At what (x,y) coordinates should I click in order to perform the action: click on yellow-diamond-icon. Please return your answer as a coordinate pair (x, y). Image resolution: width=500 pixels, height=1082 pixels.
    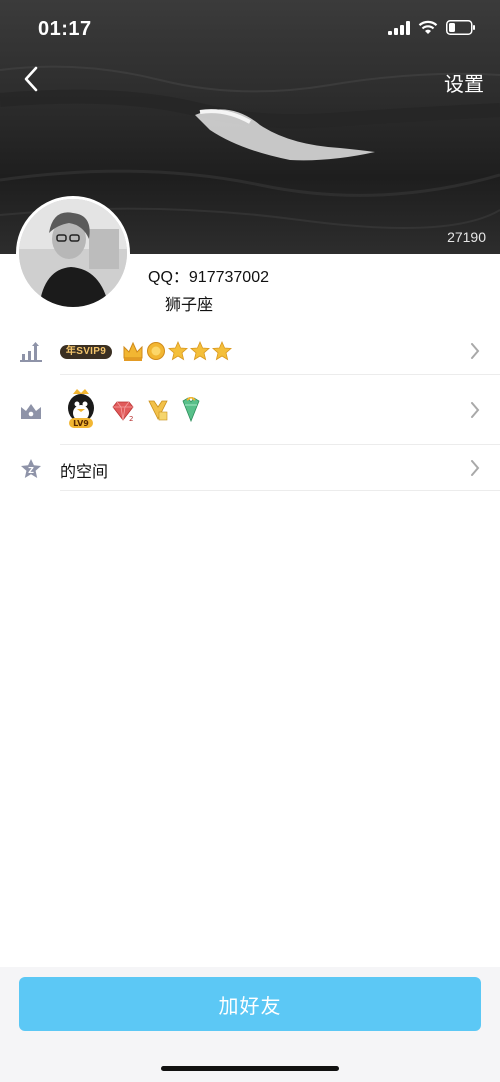
    Looking at the image, I should click on (158, 410).